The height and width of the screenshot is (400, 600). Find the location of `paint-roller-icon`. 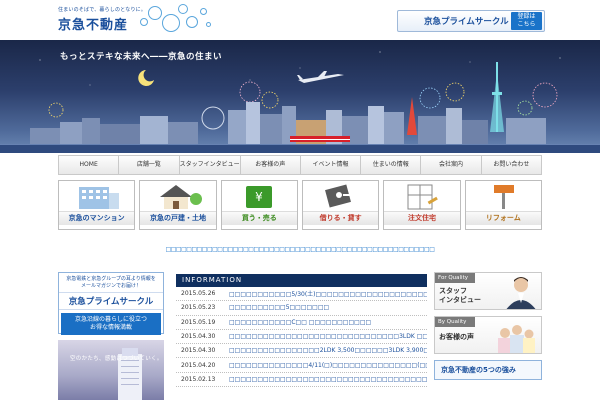

paint-roller-icon is located at coordinates (503, 196).